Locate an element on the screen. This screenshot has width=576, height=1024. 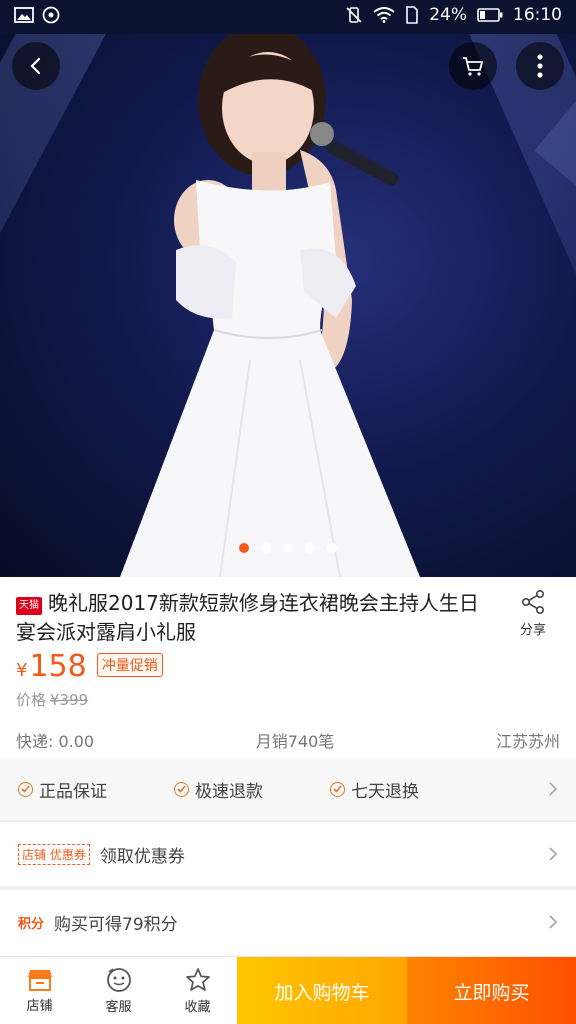
promo-tag: 冲量促销 is located at coordinates (129, 665).